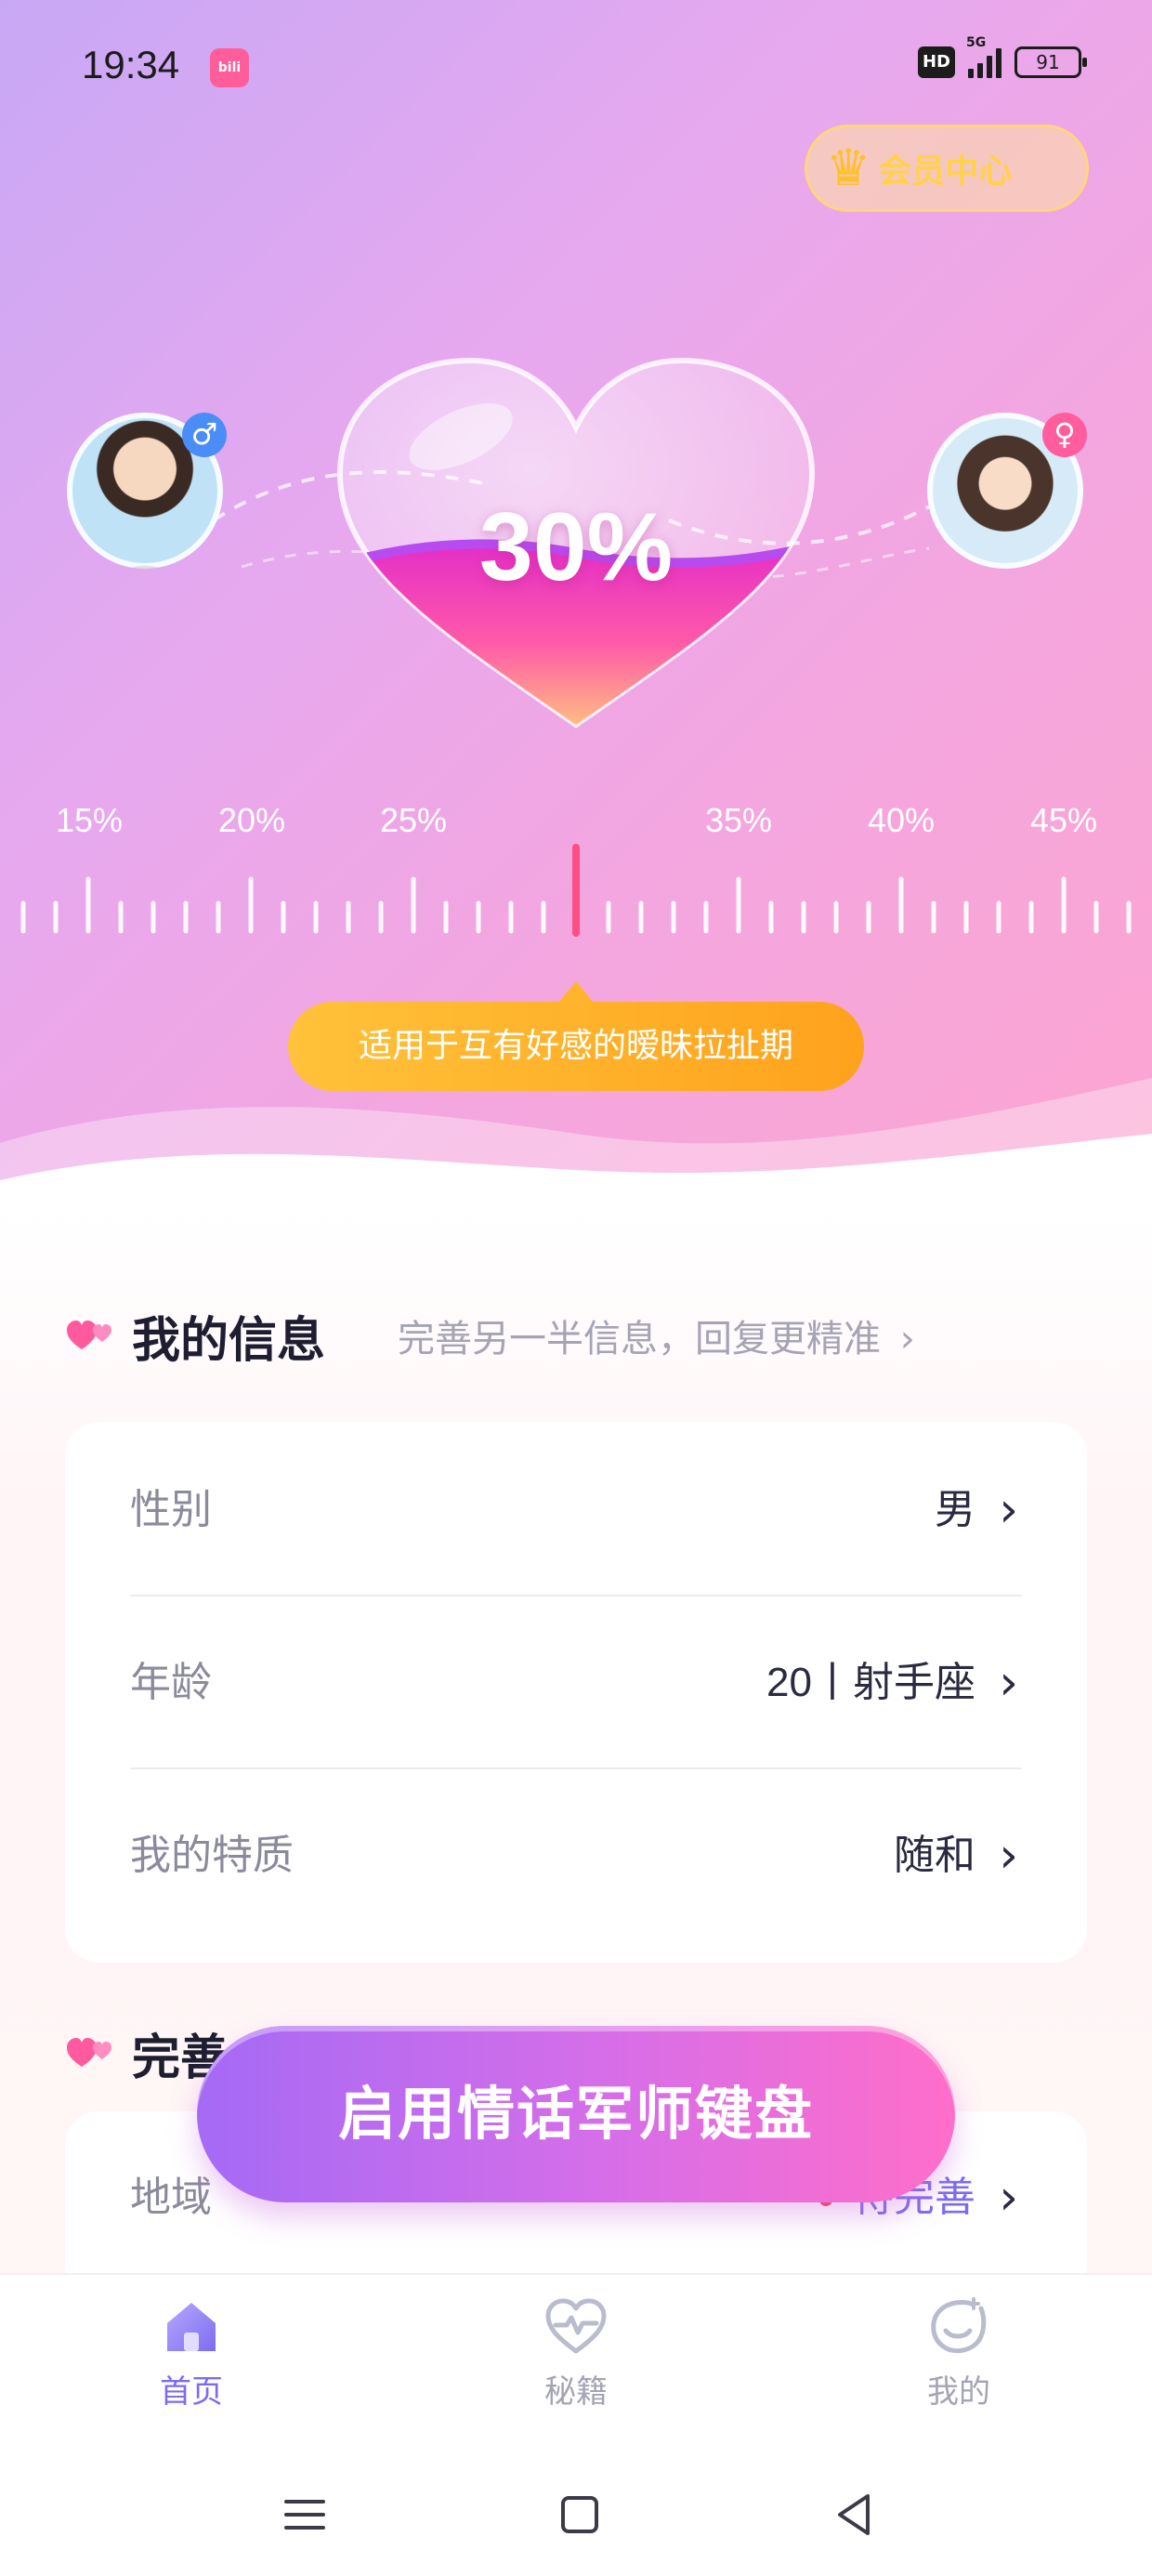 Image resolution: width=1152 pixels, height=2576 pixels. I want to click on tab-mine: 我的, so click(958, 2352).